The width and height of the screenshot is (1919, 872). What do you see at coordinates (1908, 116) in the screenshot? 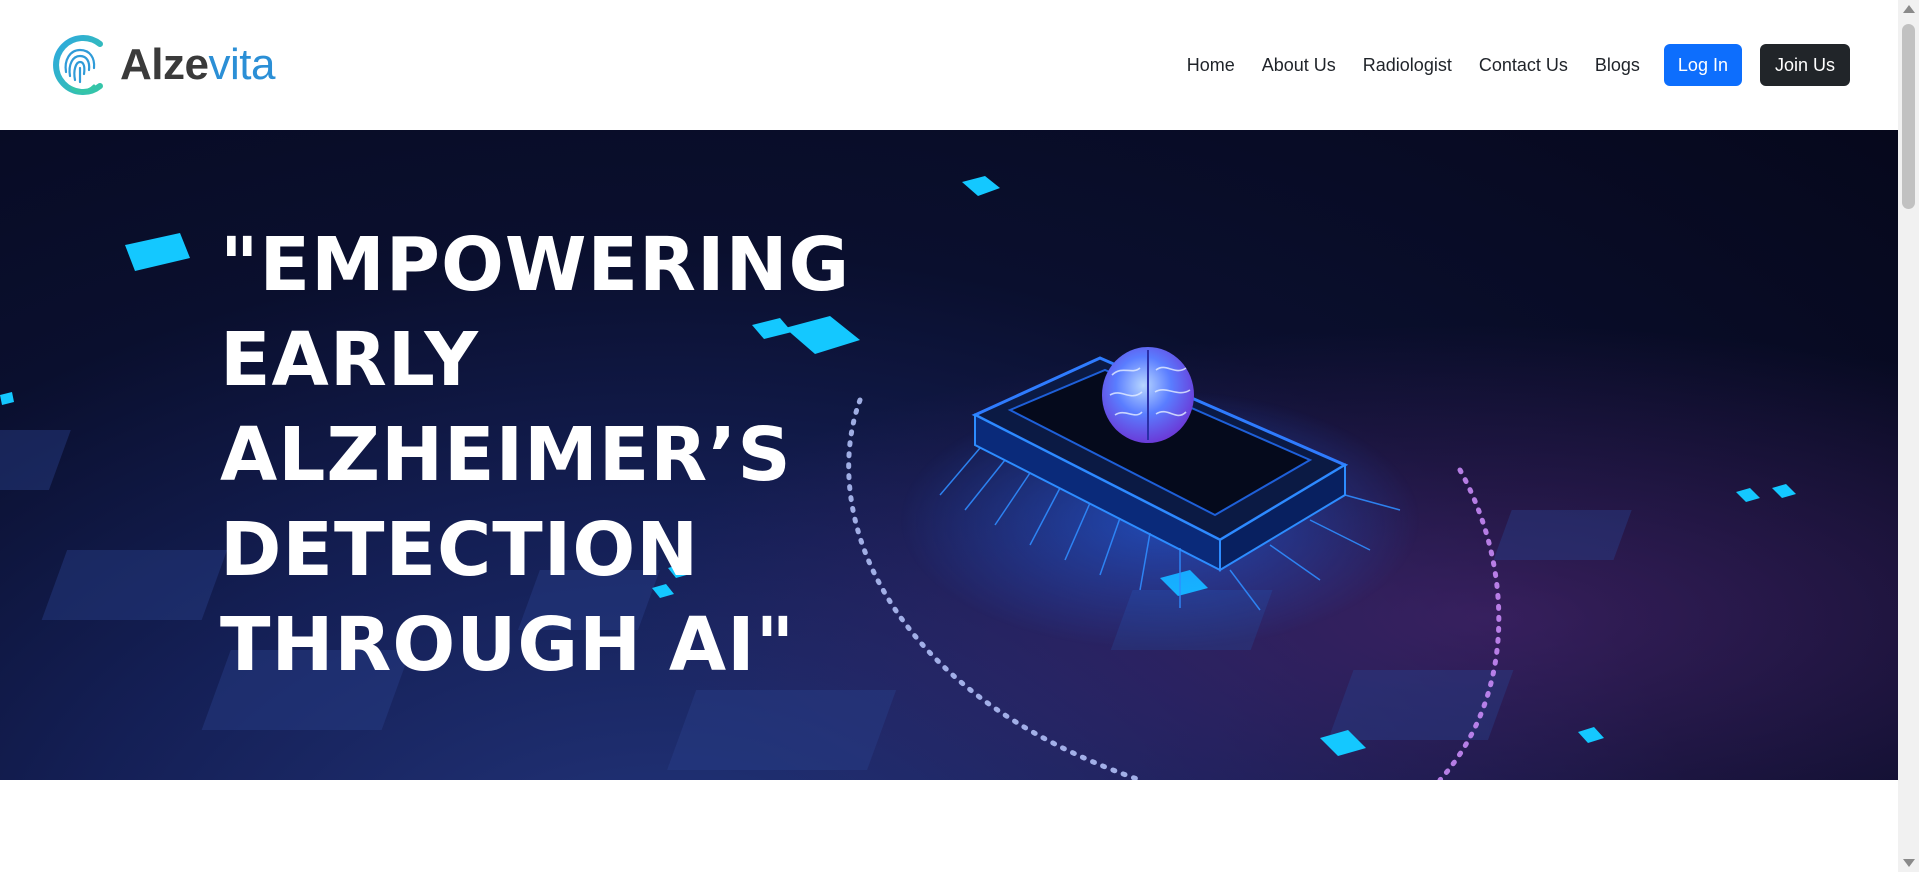
I see `scrollbar-thumb` at bounding box center [1908, 116].